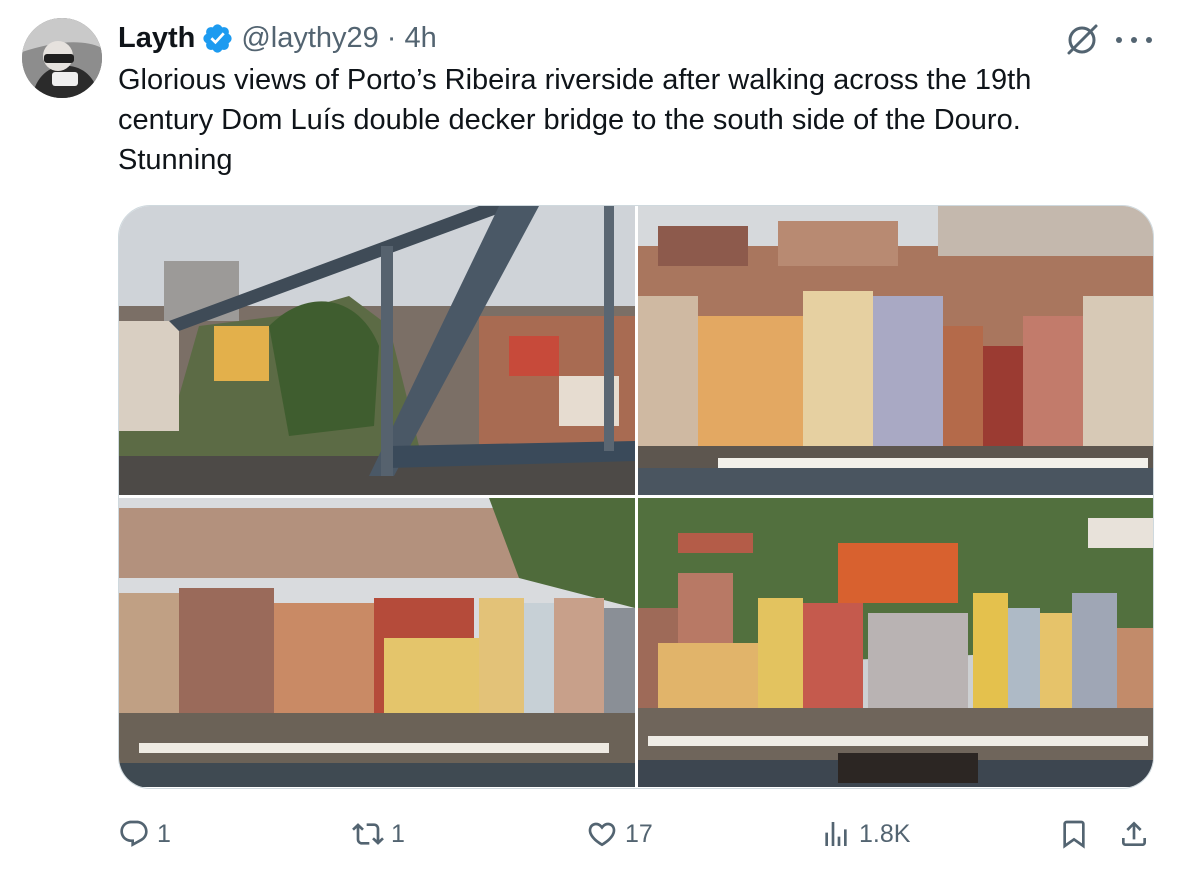  What do you see at coordinates (420, 38) in the screenshot?
I see `timestamp: 4h` at bounding box center [420, 38].